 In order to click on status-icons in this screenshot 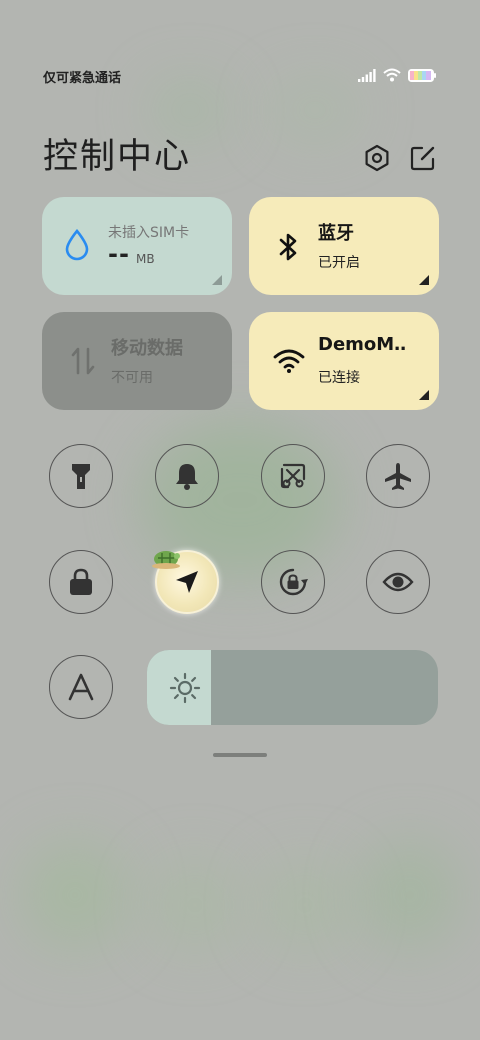, I will do `click(397, 75)`.